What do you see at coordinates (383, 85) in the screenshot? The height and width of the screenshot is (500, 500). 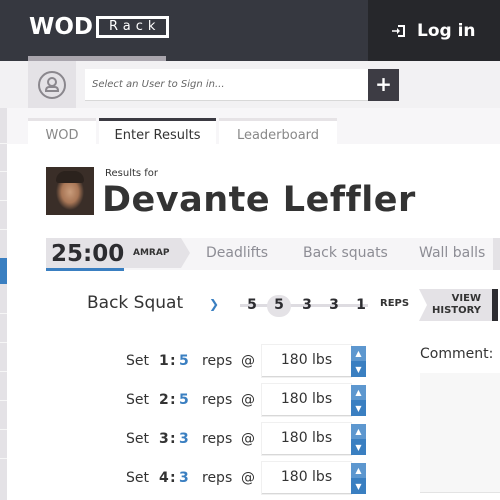 I see `add-user-button: +` at bounding box center [383, 85].